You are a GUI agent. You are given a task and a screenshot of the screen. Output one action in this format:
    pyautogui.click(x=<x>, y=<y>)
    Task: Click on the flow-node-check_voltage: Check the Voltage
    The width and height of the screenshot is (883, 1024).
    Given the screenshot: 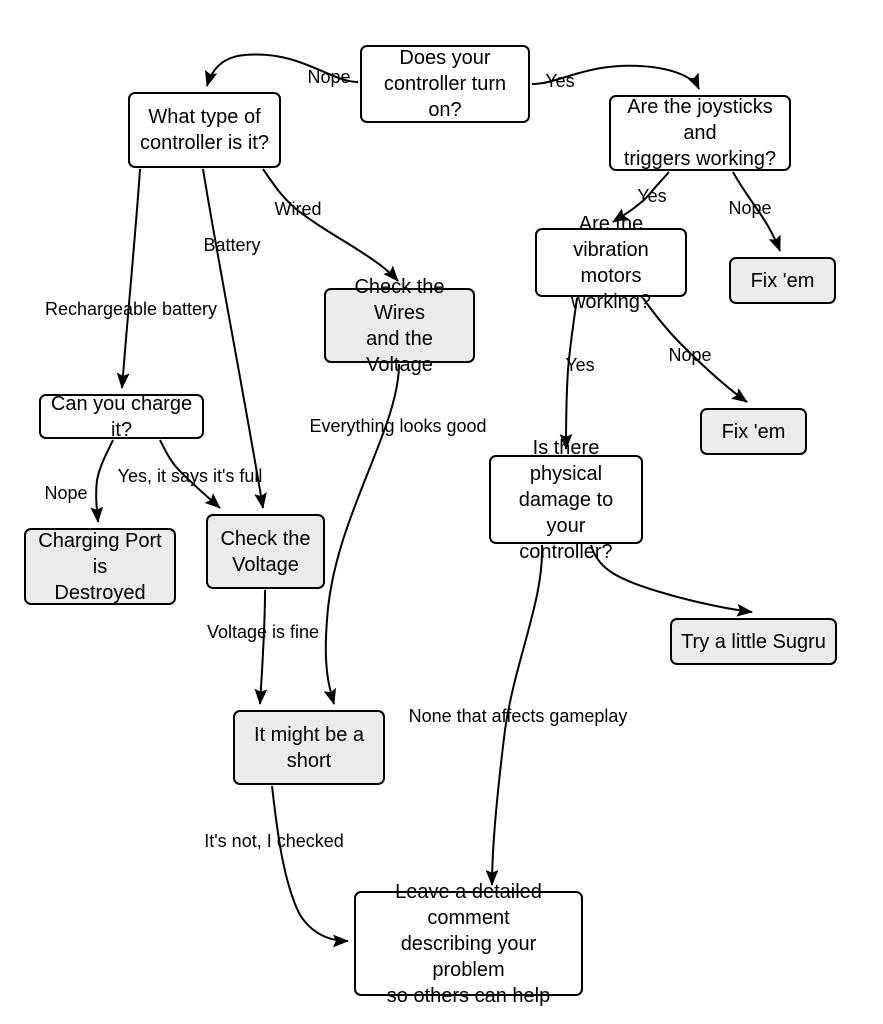 What is the action you would take?
    pyautogui.click(x=265, y=551)
    